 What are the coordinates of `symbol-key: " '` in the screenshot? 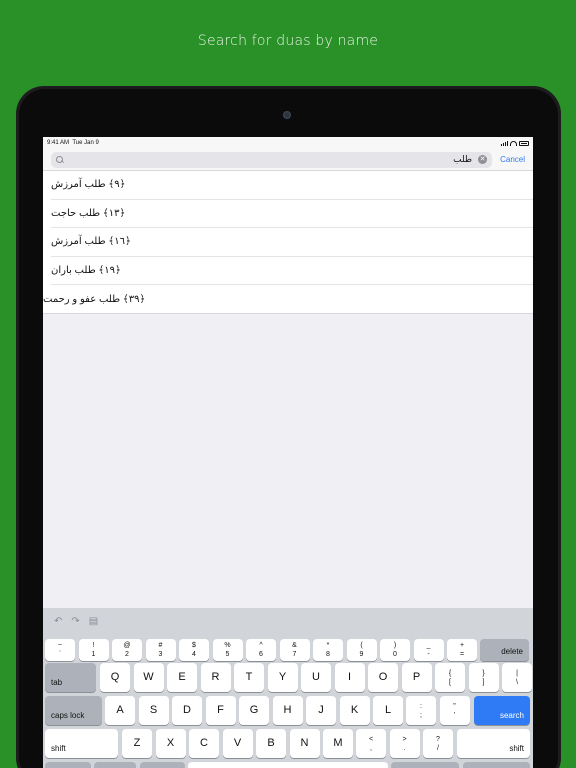 It's located at (454, 710).